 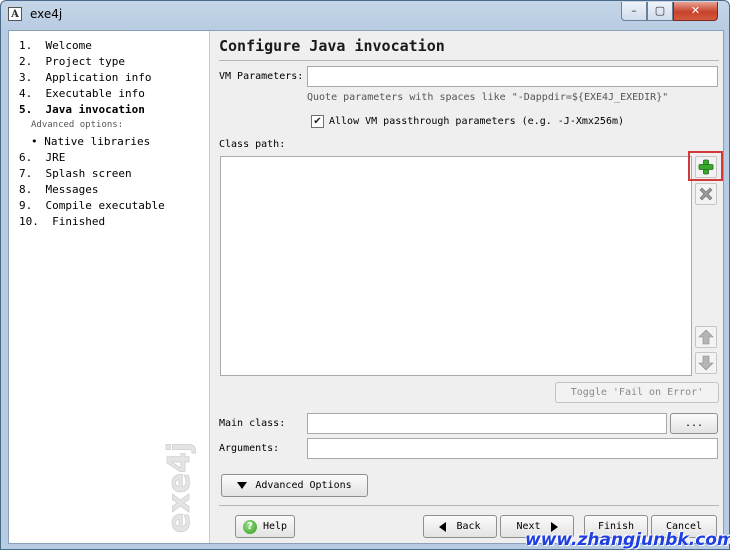 What do you see at coordinates (58, 189) in the screenshot?
I see `step-messages: 8. Messages` at bounding box center [58, 189].